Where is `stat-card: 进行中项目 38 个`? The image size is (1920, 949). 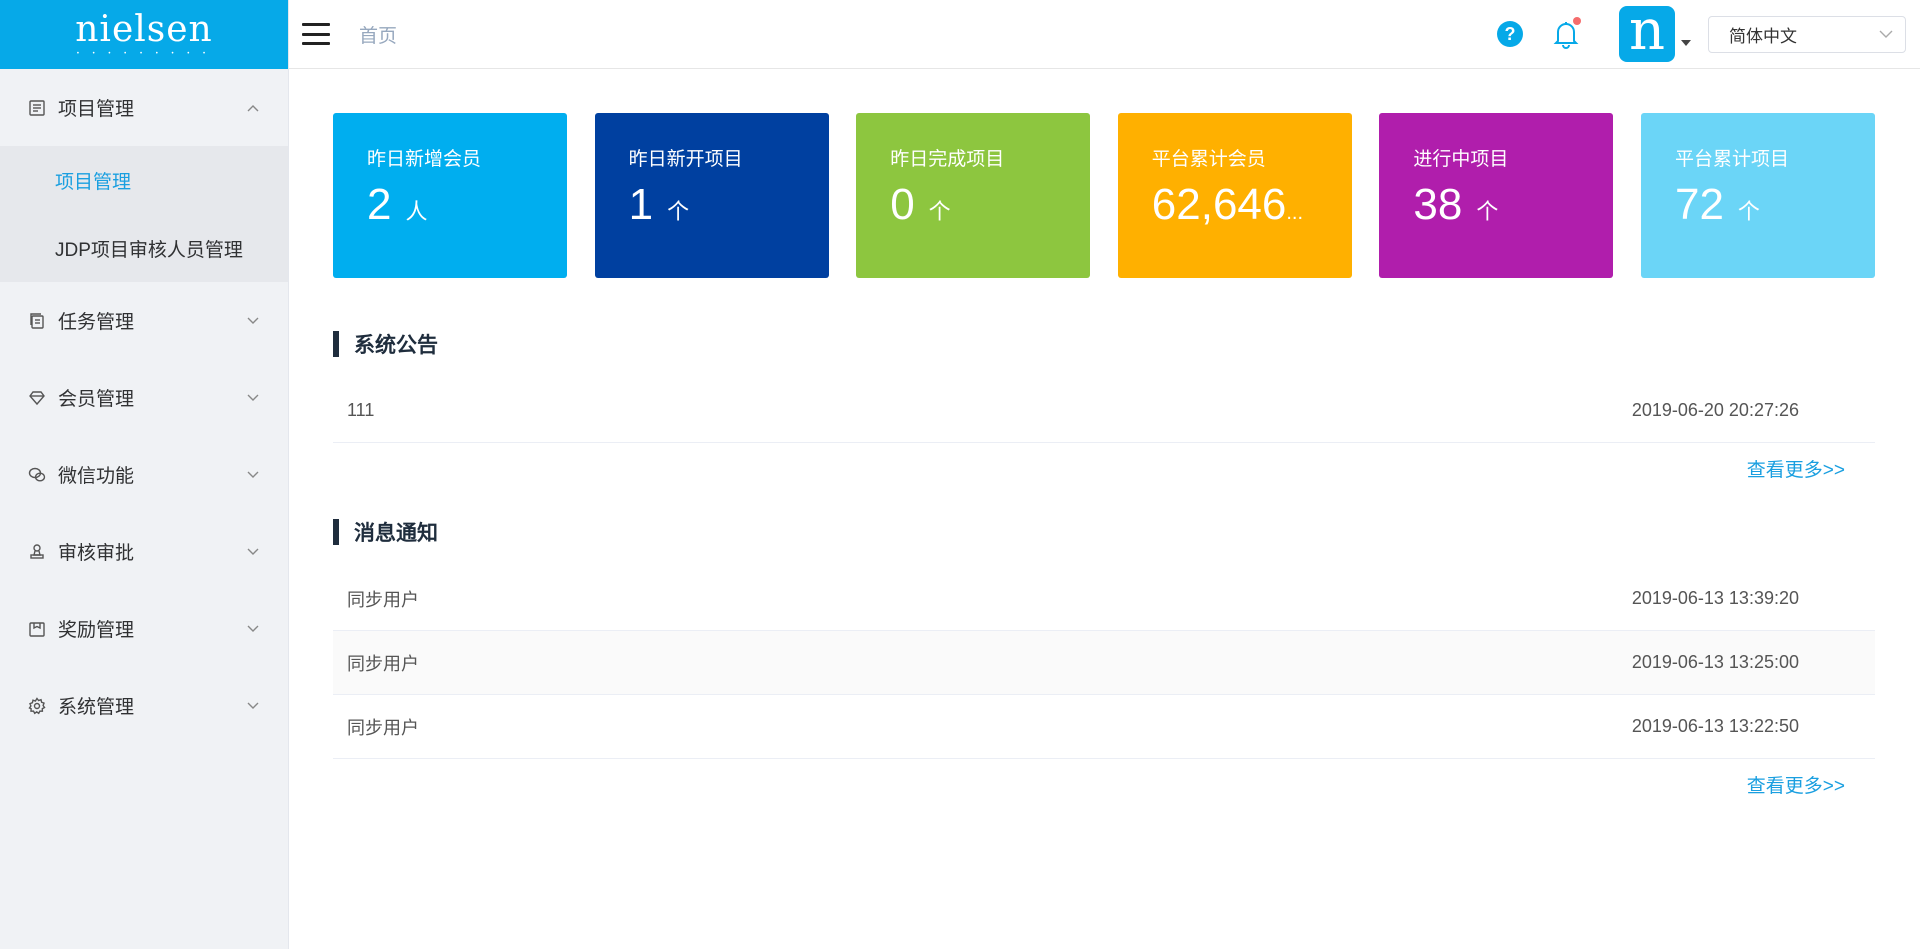 stat-card: 进行中项目 38 个 is located at coordinates (1496, 195).